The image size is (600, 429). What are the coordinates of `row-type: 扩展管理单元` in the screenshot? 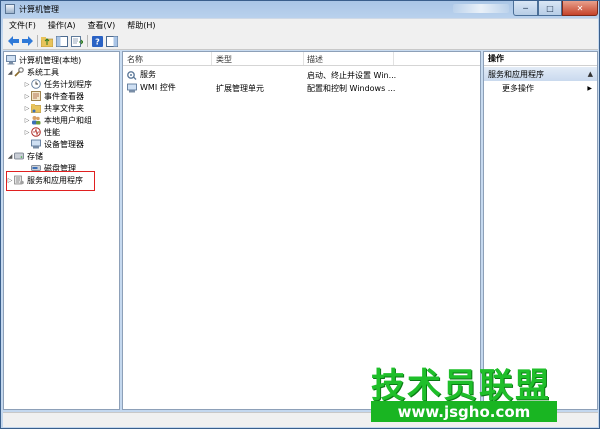 It's located at (240, 88).